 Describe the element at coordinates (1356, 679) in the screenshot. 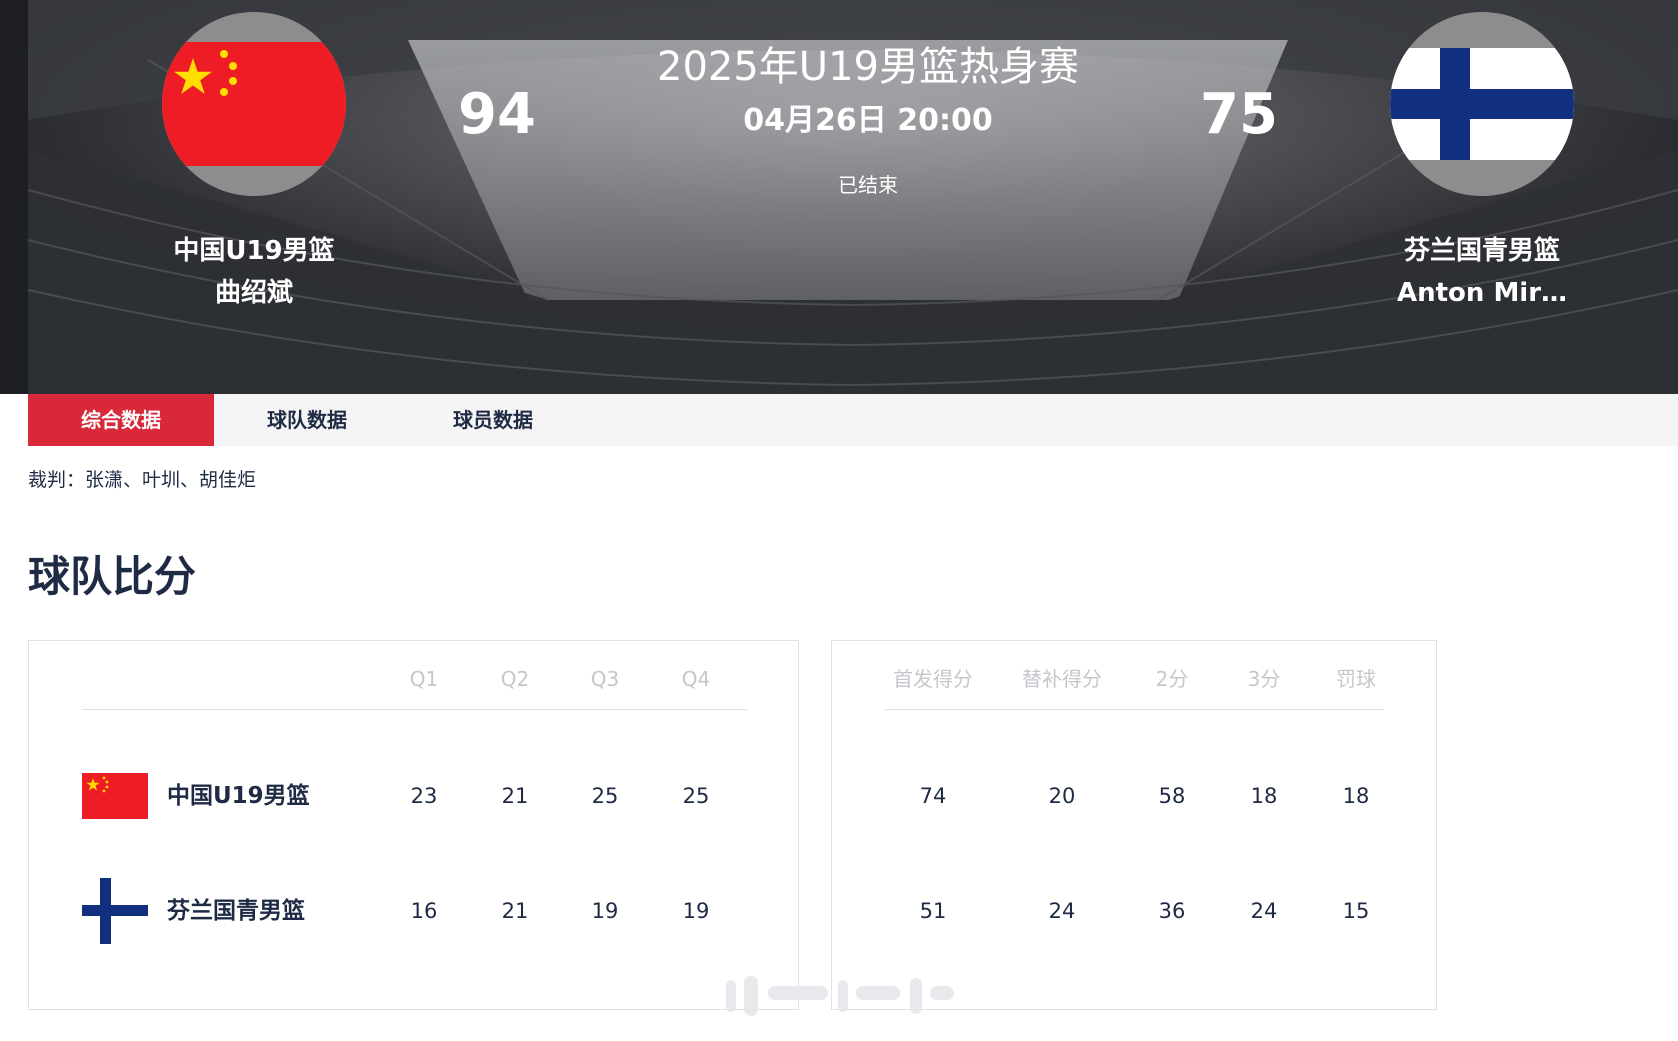

I see `header-free-throws: 罚球` at that location.